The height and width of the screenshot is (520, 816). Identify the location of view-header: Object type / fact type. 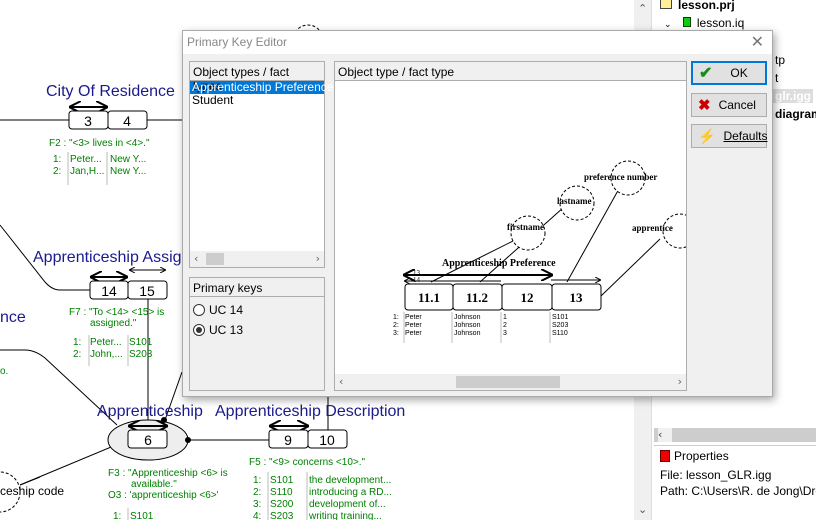
(510, 71).